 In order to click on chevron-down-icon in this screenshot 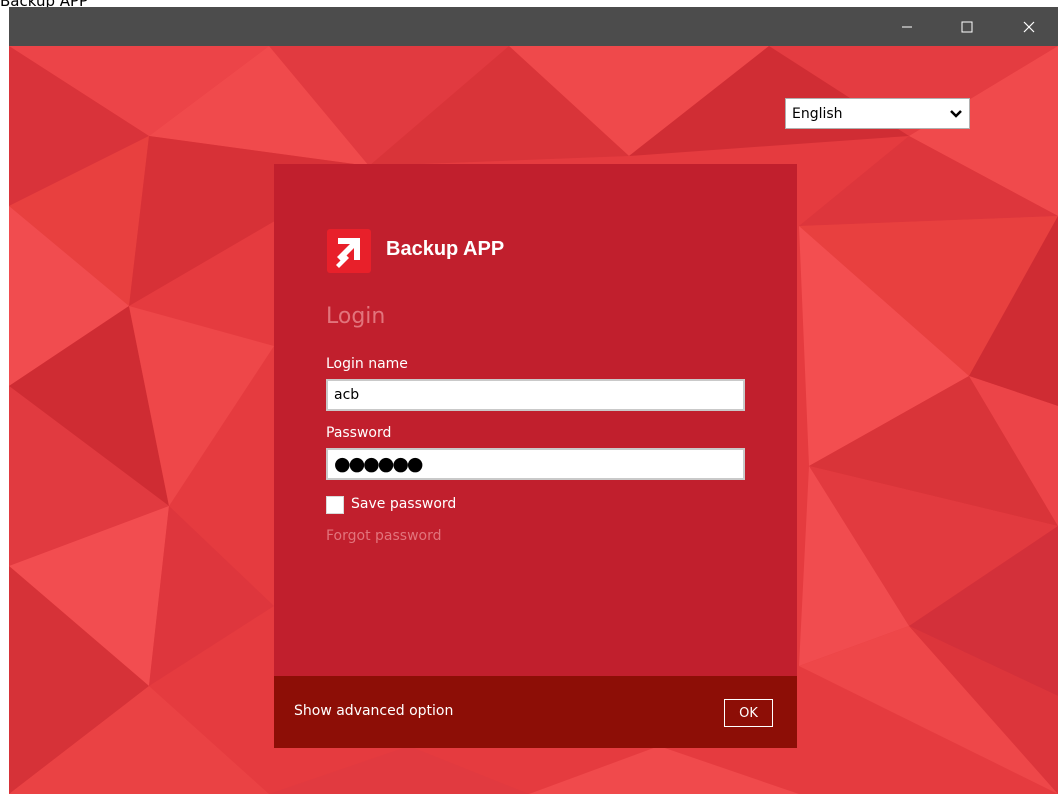, I will do `click(956, 113)`.